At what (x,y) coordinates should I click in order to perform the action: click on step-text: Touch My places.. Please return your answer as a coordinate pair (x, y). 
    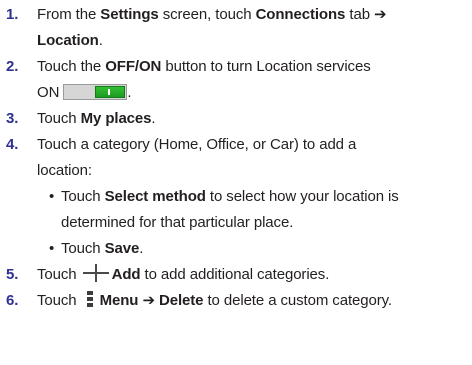
    Looking at the image, I should click on (96, 118).